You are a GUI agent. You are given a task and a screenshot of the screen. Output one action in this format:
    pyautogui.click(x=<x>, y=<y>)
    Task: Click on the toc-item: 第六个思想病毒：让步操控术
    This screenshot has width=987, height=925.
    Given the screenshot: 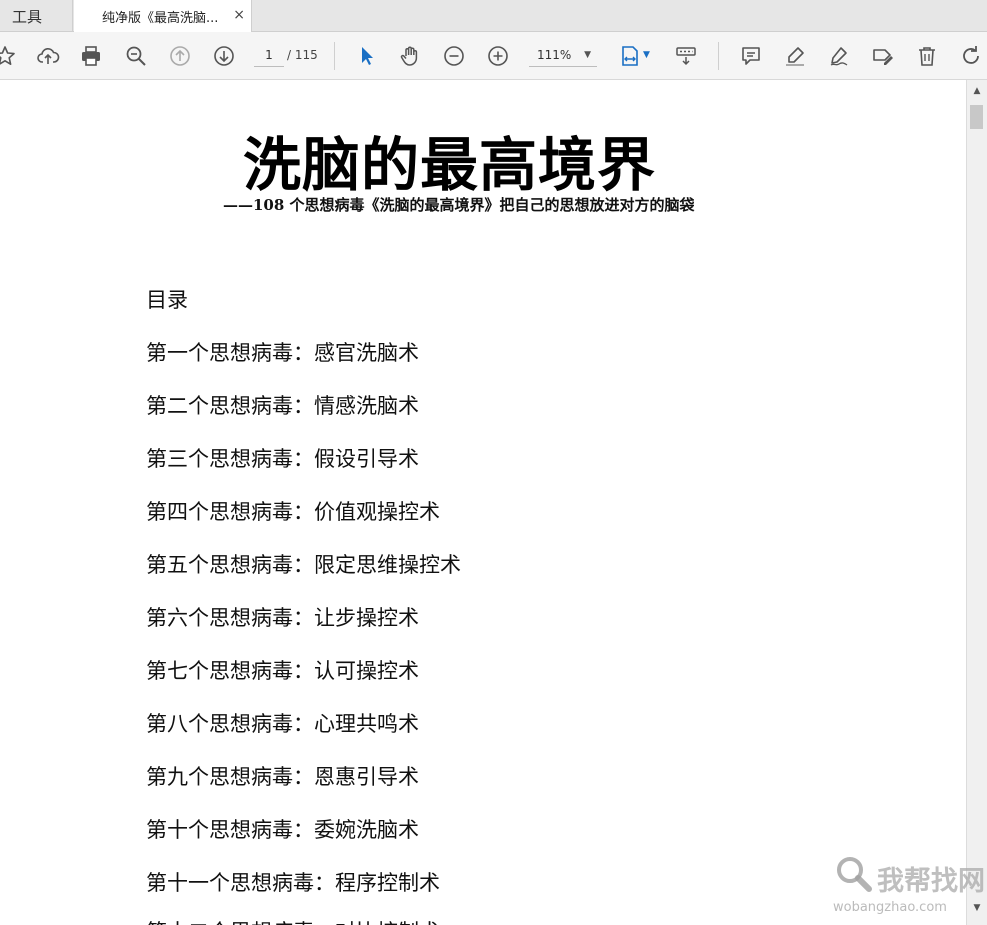 What is the action you would take?
    pyautogui.click(x=282, y=618)
    